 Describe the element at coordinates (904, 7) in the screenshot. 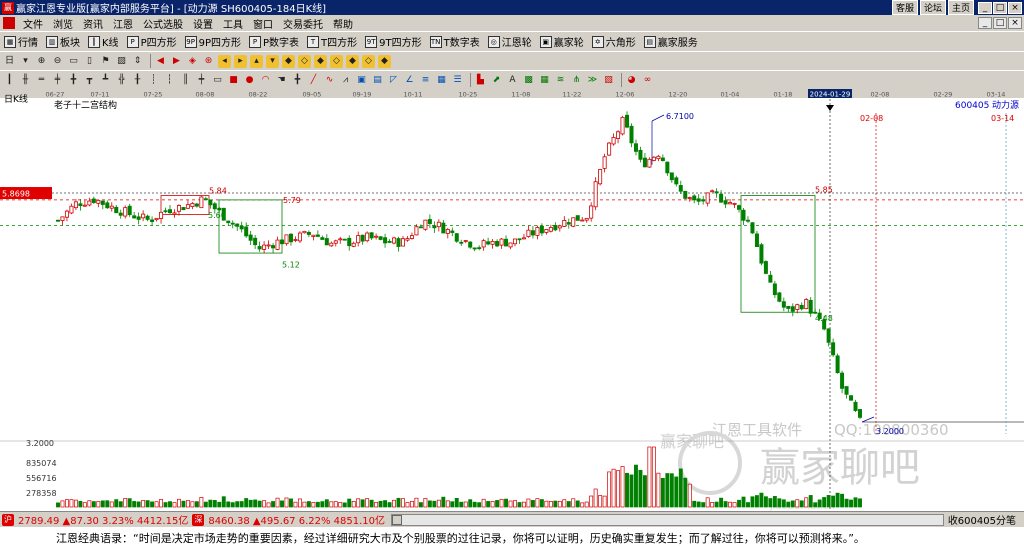

I see `customer-service-link: 客服` at that location.